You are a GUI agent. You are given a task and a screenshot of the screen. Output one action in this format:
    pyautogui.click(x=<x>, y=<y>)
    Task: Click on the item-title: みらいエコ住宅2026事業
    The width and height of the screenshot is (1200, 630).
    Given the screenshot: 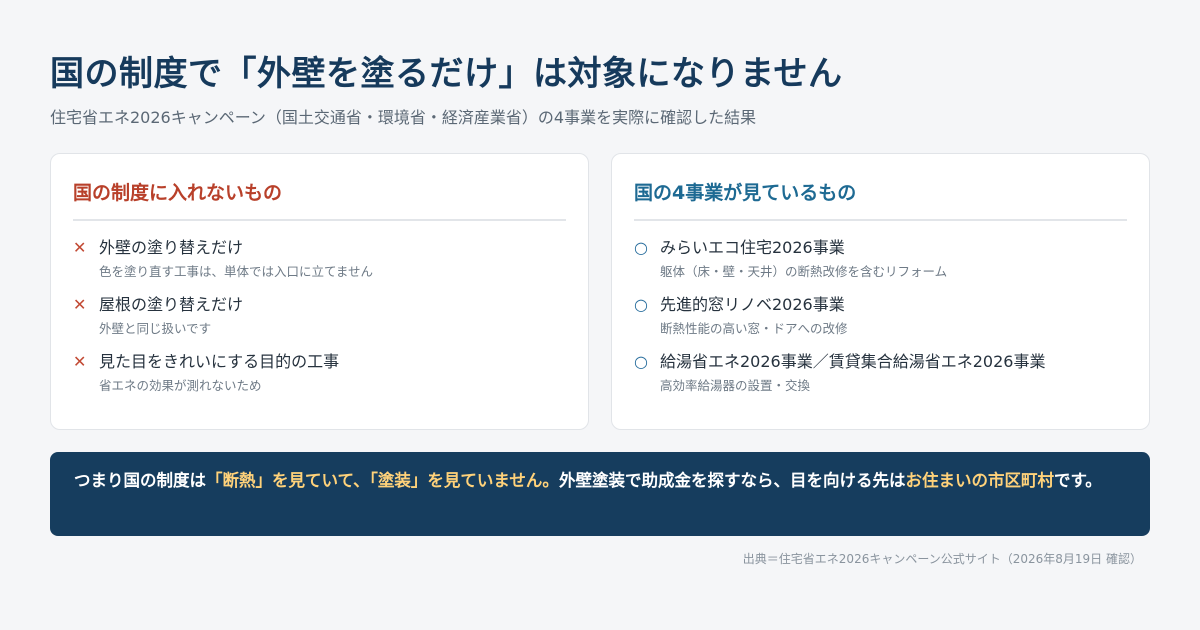 What is the action you would take?
    pyautogui.click(x=752, y=247)
    